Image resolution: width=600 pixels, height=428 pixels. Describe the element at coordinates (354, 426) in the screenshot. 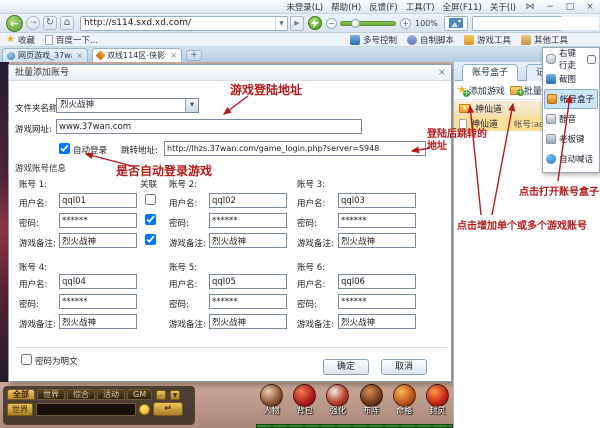

I see `xp-bar` at that location.